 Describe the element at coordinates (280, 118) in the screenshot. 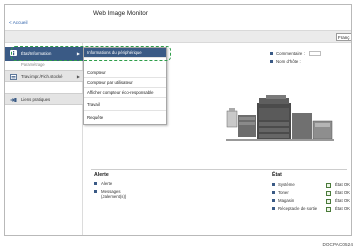

I see `printer-image` at that location.